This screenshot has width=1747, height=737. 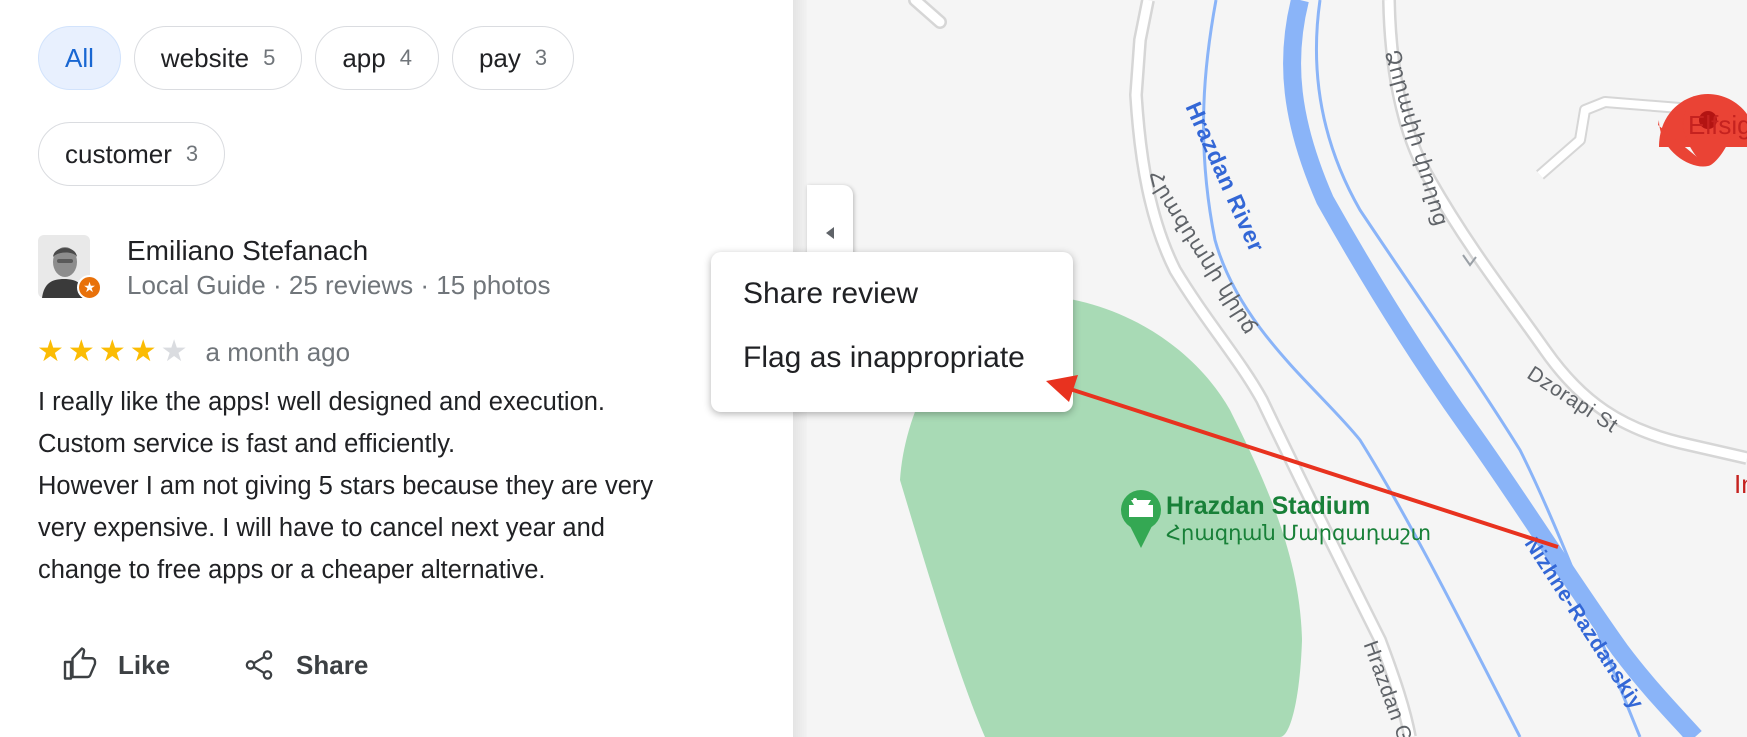 What do you see at coordinates (259, 665) in the screenshot?
I see `share-icon` at bounding box center [259, 665].